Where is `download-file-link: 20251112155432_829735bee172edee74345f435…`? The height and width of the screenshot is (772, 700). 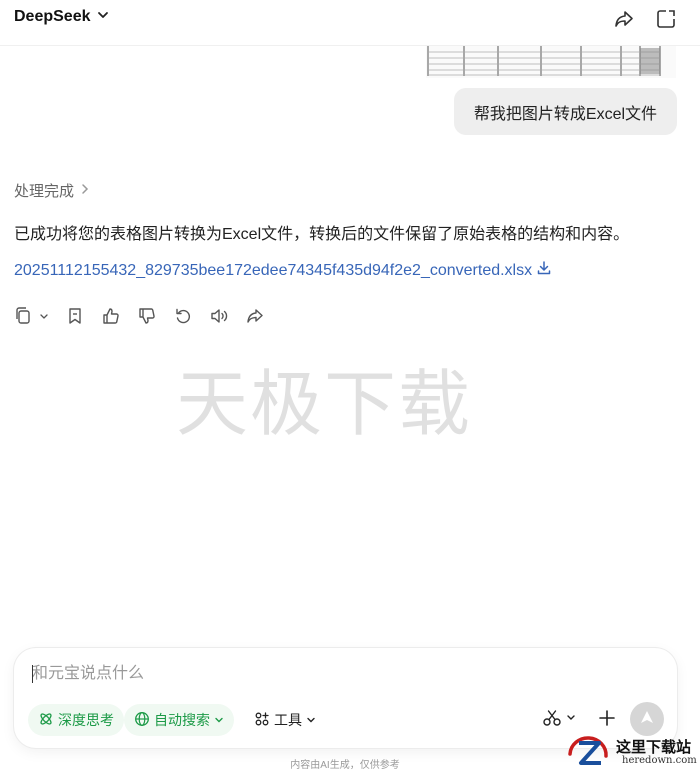
download-file-link: 20251112155432_829735bee172edee74345f435… is located at coordinates (283, 270).